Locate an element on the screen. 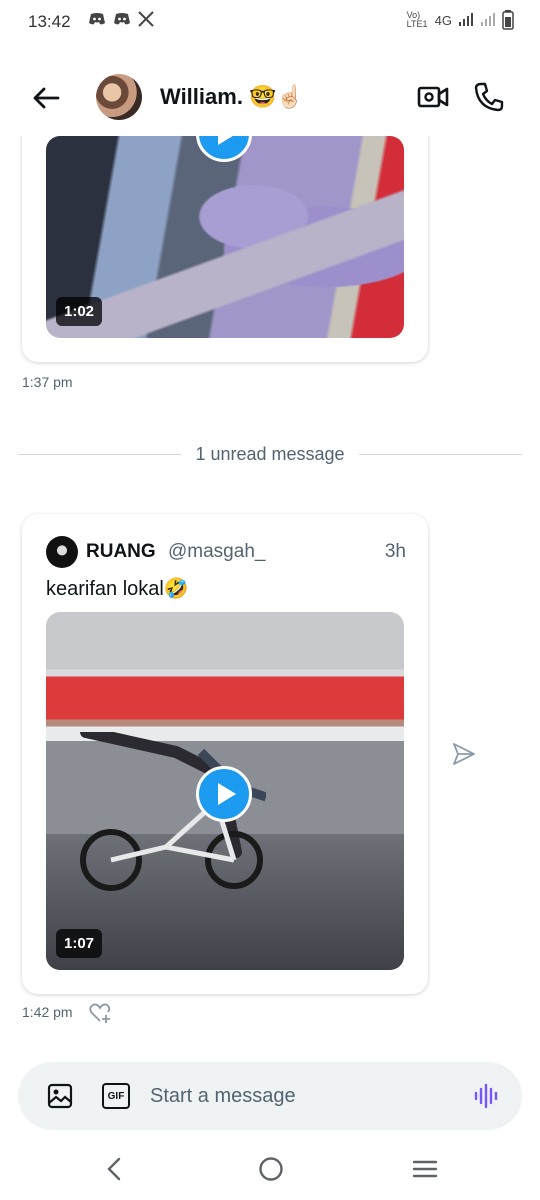 This screenshot has width=540, height=1200. post-age: 3h is located at coordinates (395, 551).